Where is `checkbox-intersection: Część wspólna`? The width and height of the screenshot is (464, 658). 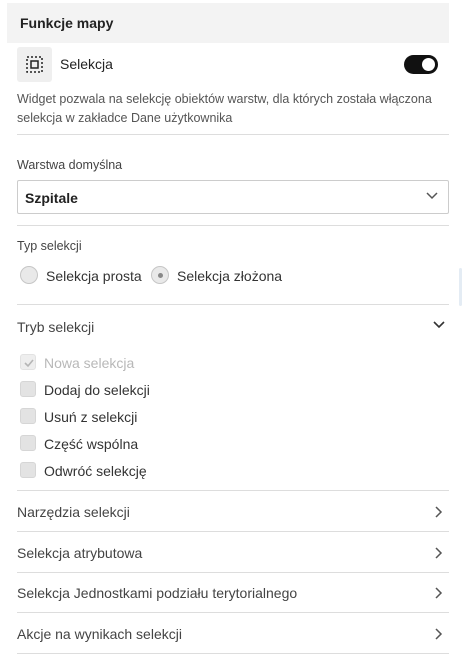 checkbox-intersection: Część wspólna is located at coordinates (120, 444).